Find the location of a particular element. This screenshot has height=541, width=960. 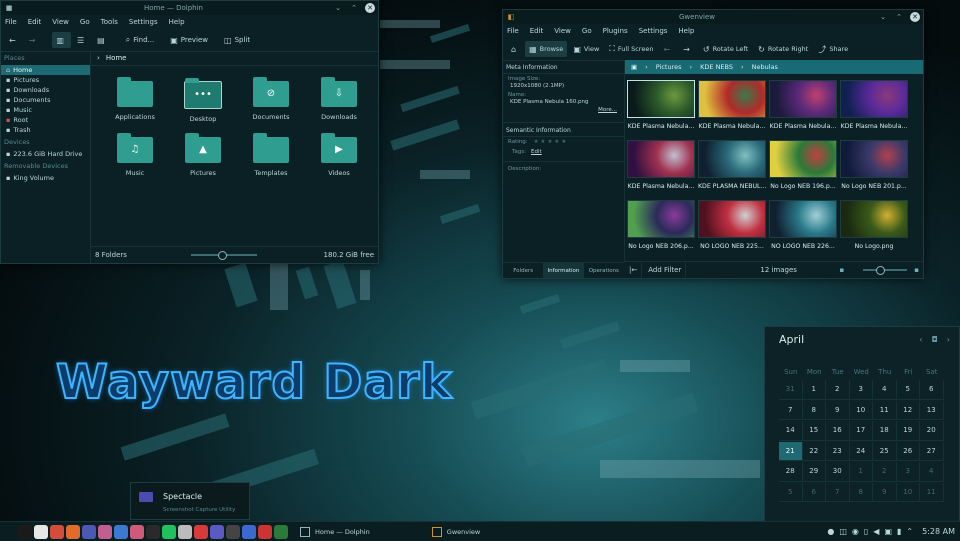

place-pictures: ▪ Pictures is located at coordinates (45, 80).